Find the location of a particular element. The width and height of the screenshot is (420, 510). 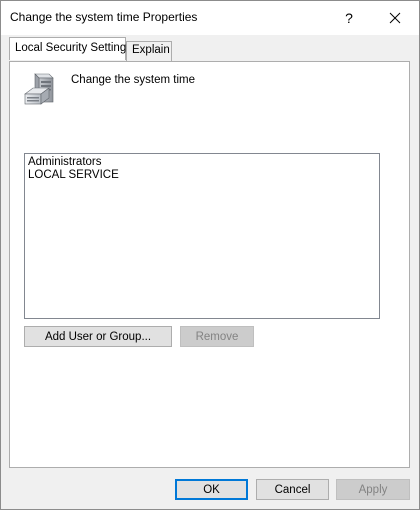

help-button: ? is located at coordinates (349, 18).